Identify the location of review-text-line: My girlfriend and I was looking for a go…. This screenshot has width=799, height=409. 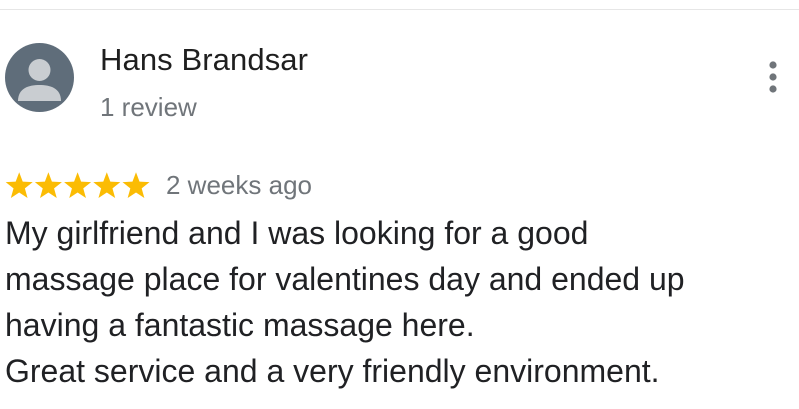
(297, 233).